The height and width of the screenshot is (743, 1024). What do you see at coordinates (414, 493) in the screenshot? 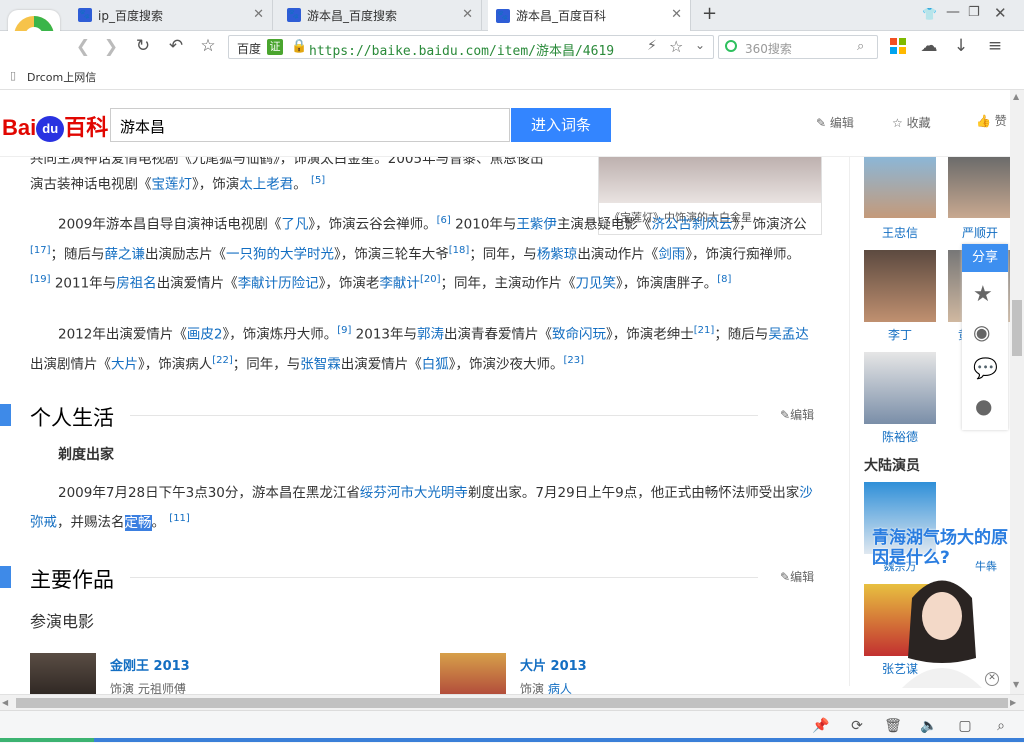
I see `link-dagaungming-temple: 绥芬河市大光明寺` at bounding box center [414, 493].